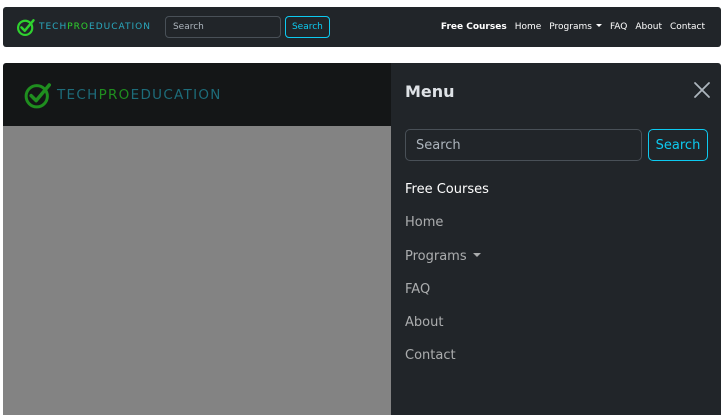  I want to click on menu-item-faq: FAQ, so click(447, 297).